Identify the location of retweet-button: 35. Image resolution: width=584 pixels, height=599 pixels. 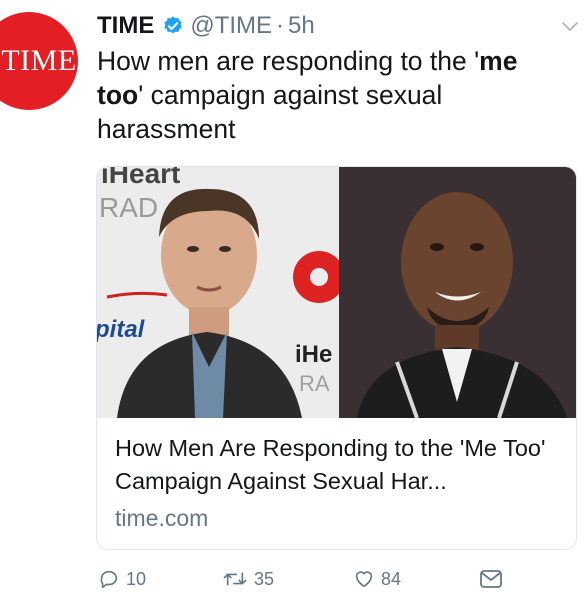
(248, 579).